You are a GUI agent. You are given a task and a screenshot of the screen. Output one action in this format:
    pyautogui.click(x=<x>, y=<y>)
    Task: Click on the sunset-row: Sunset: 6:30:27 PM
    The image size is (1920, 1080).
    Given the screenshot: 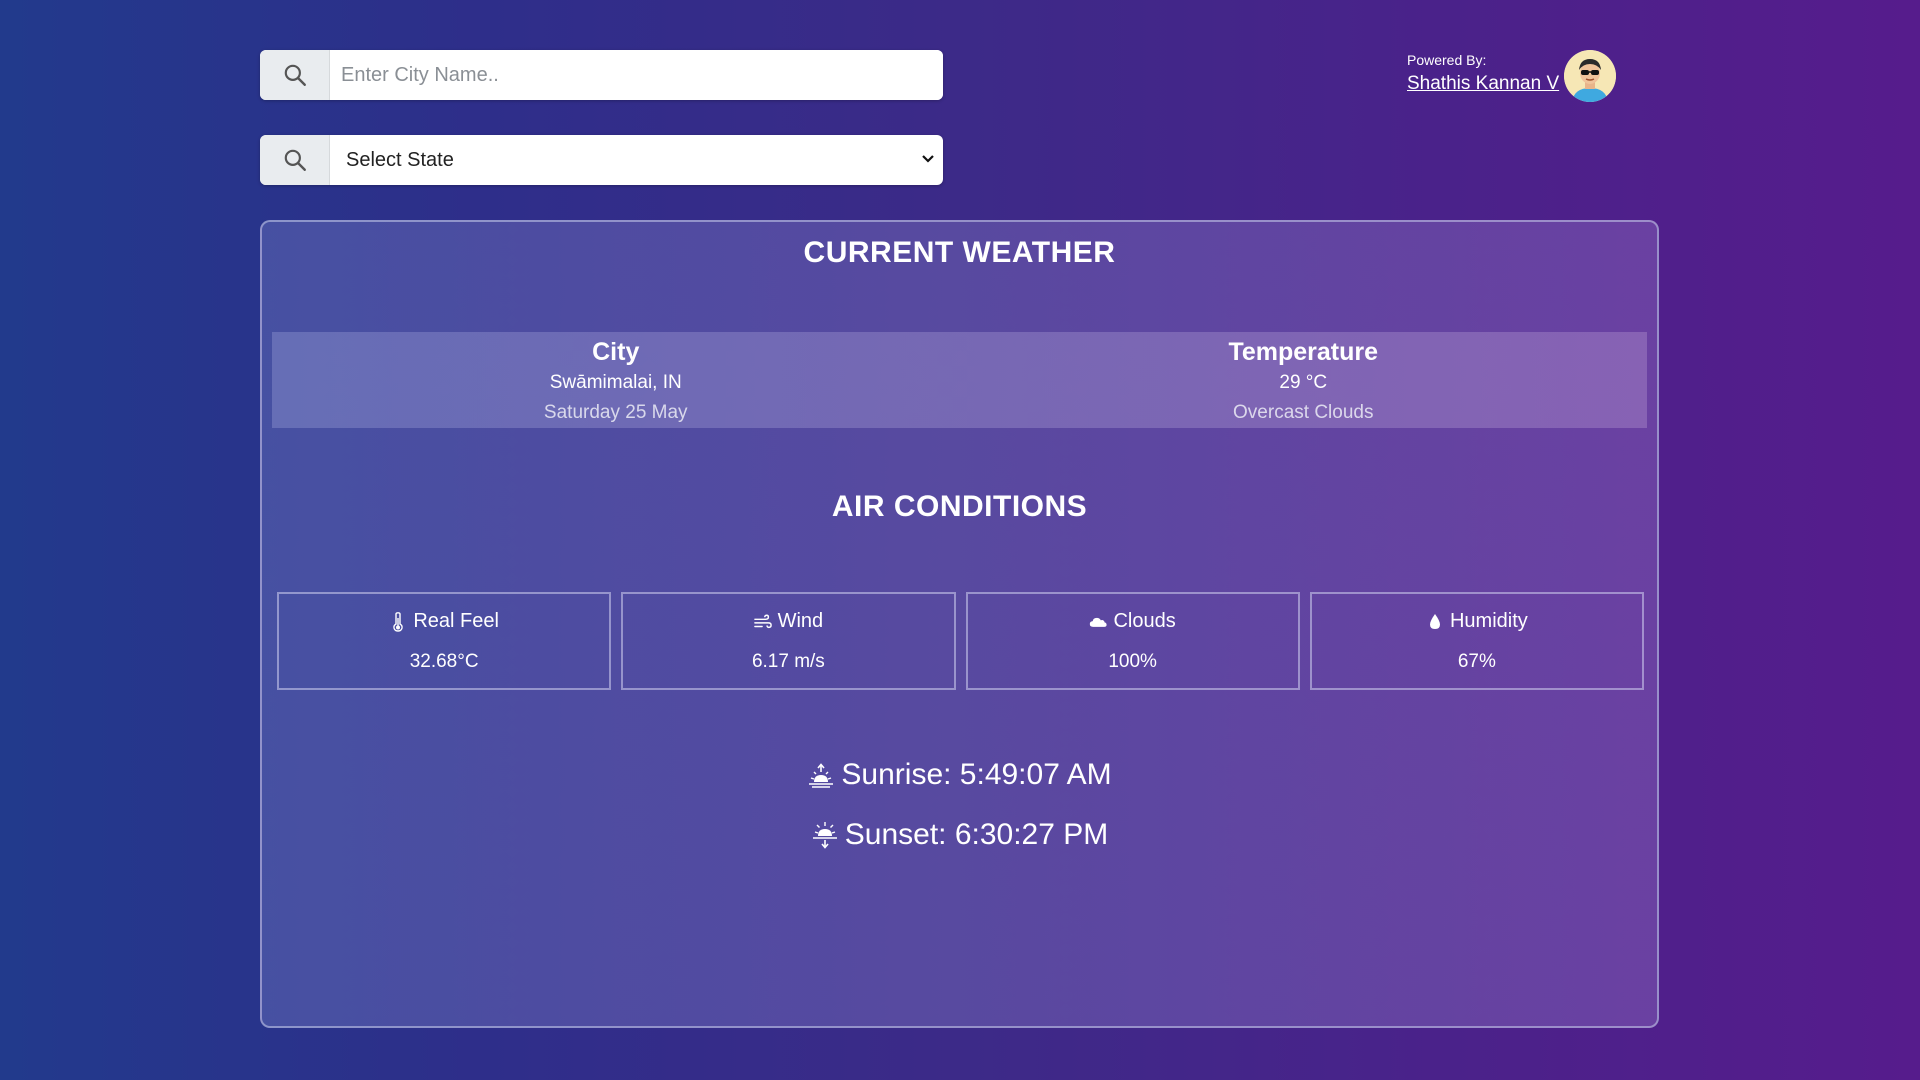 What is the action you would take?
    pyautogui.click(x=959, y=835)
    